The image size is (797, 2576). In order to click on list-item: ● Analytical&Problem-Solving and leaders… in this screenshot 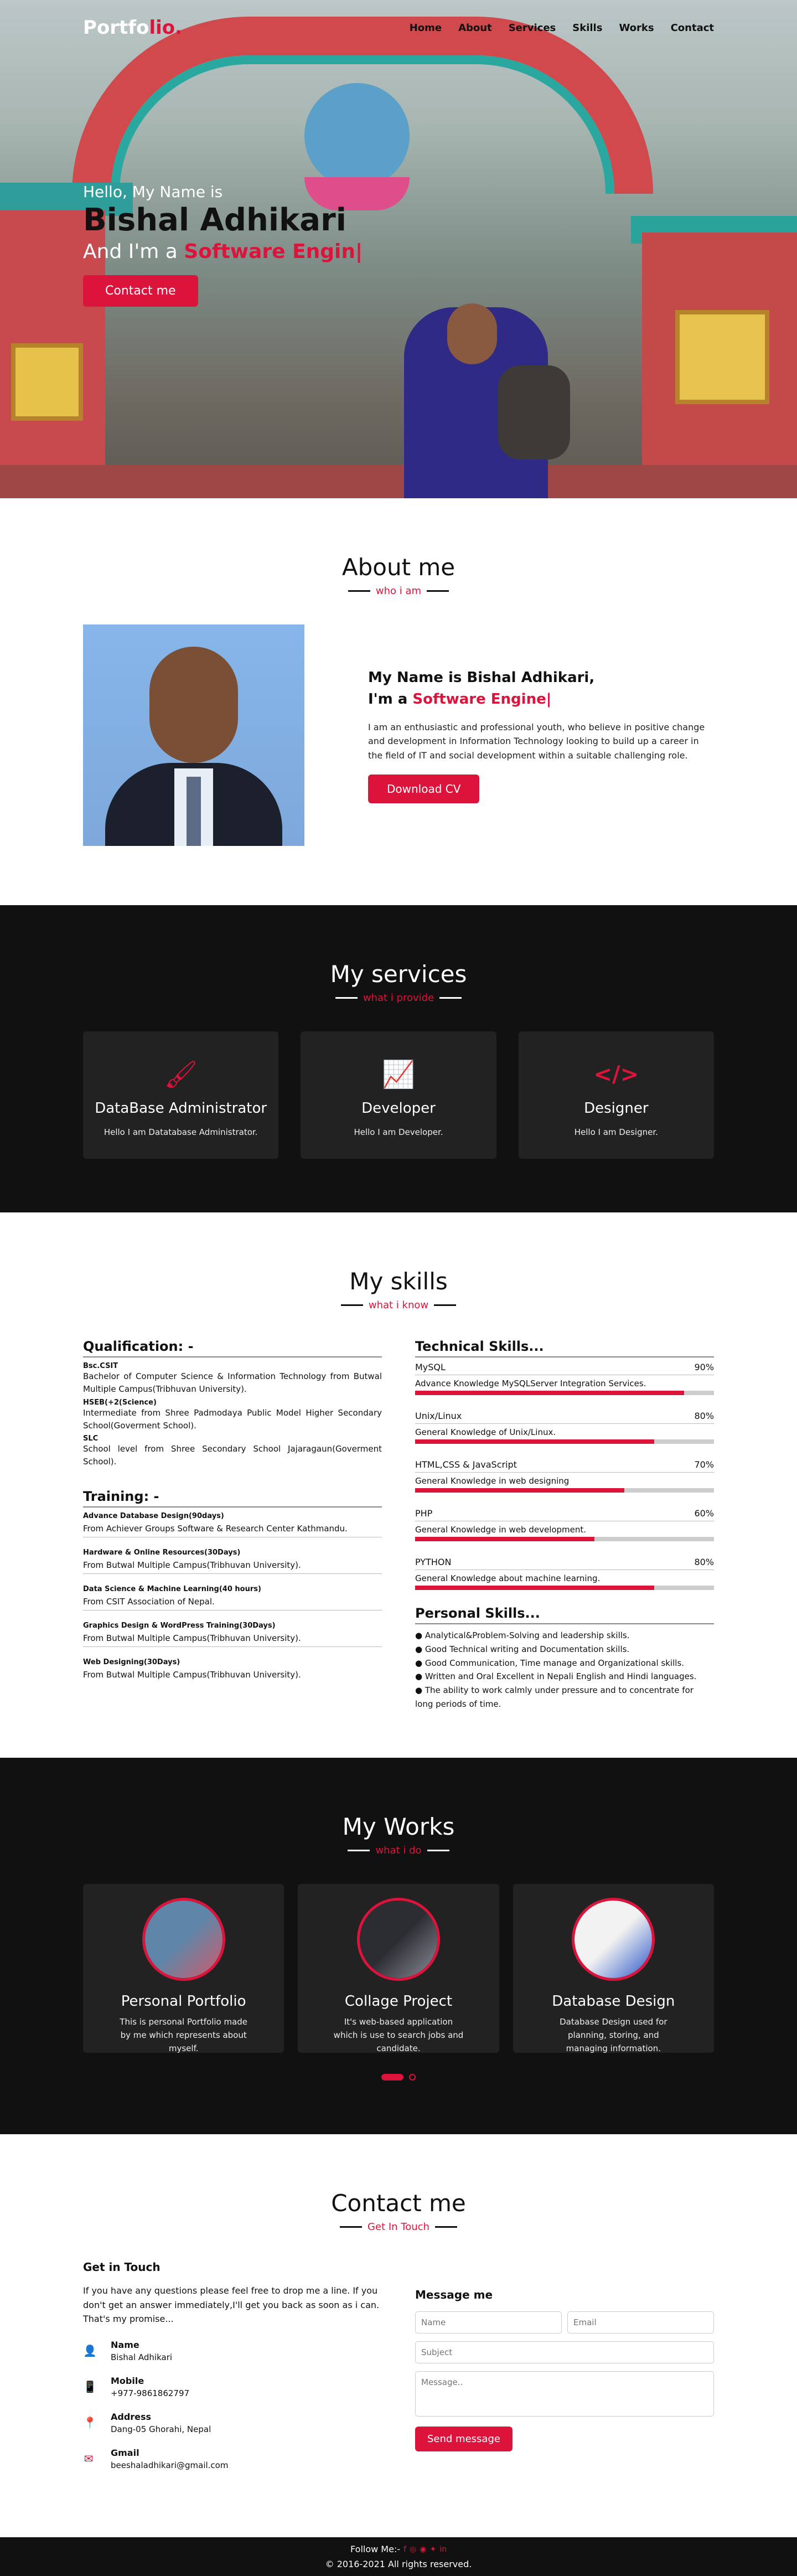, I will do `click(523, 1635)`.